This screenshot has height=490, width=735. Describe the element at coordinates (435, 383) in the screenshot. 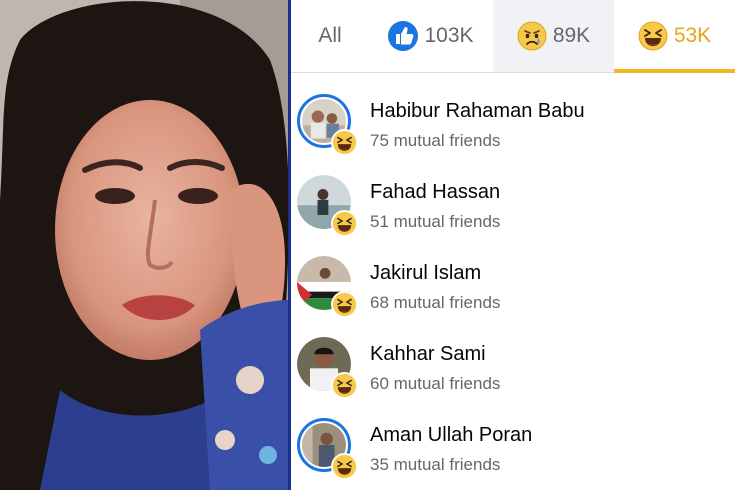

I see `mutual-friends: 60 mutual friends` at that location.